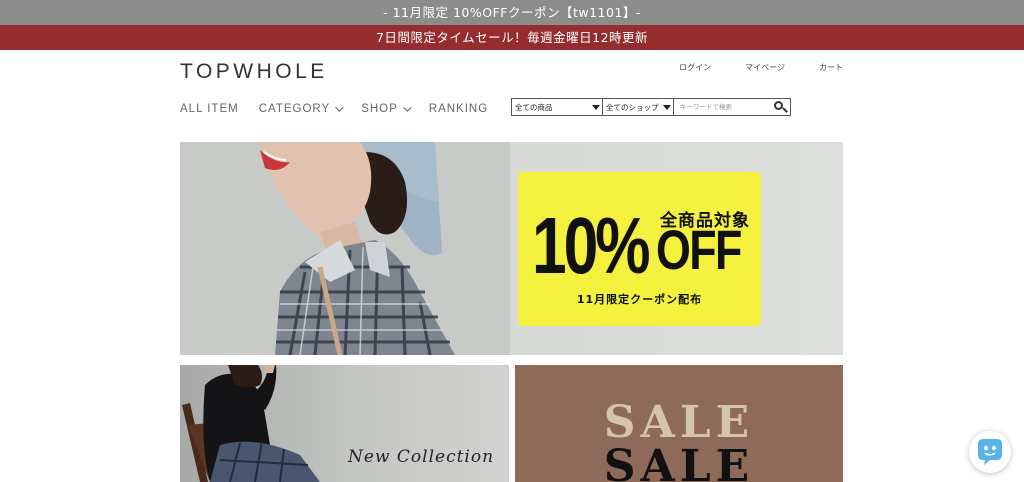 This screenshot has height=482, width=1024. I want to click on cart-link: カート, so click(831, 67).